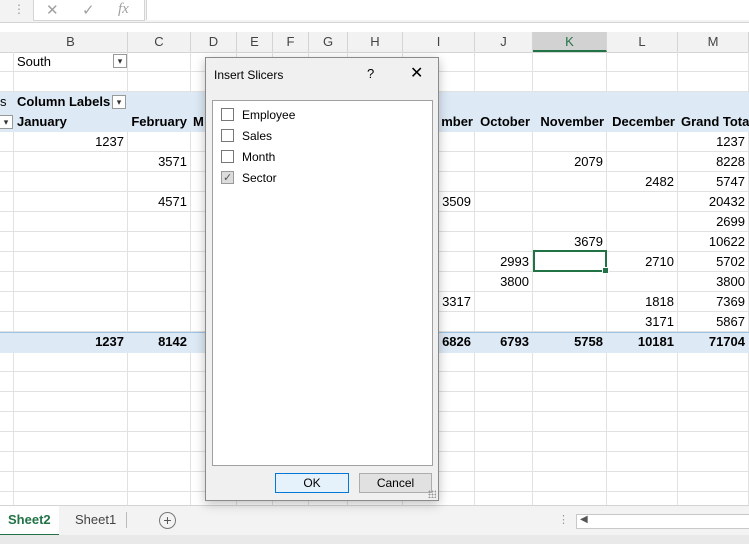 This screenshot has width=749, height=544. I want to click on column-header-D: D, so click(214, 42).